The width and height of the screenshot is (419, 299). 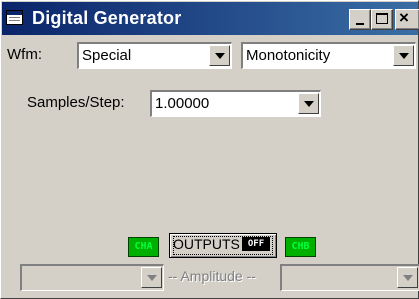 What do you see at coordinates (404, 17) in the screenshot?
I see `close-icon: ×` at bounding box center [404, 17].